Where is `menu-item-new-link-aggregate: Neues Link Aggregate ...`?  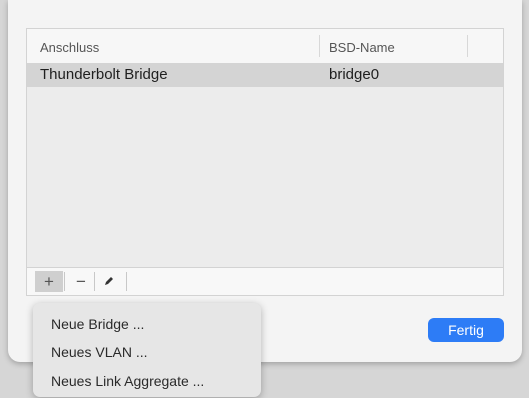
menu-item-new-link-aggregate: Neues Link Aggregate ... is located at coordinates (127, 381).